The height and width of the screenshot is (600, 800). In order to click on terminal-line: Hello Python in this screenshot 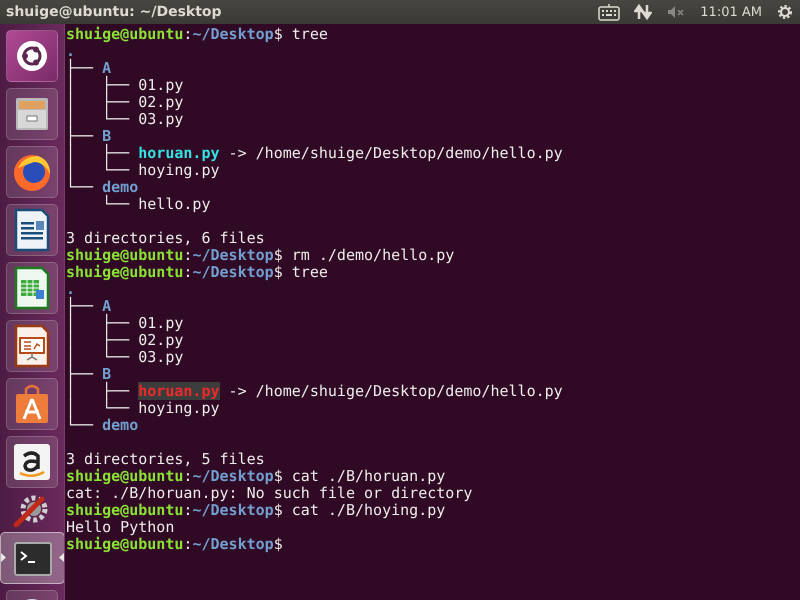, I will do `click(120, 527)`.